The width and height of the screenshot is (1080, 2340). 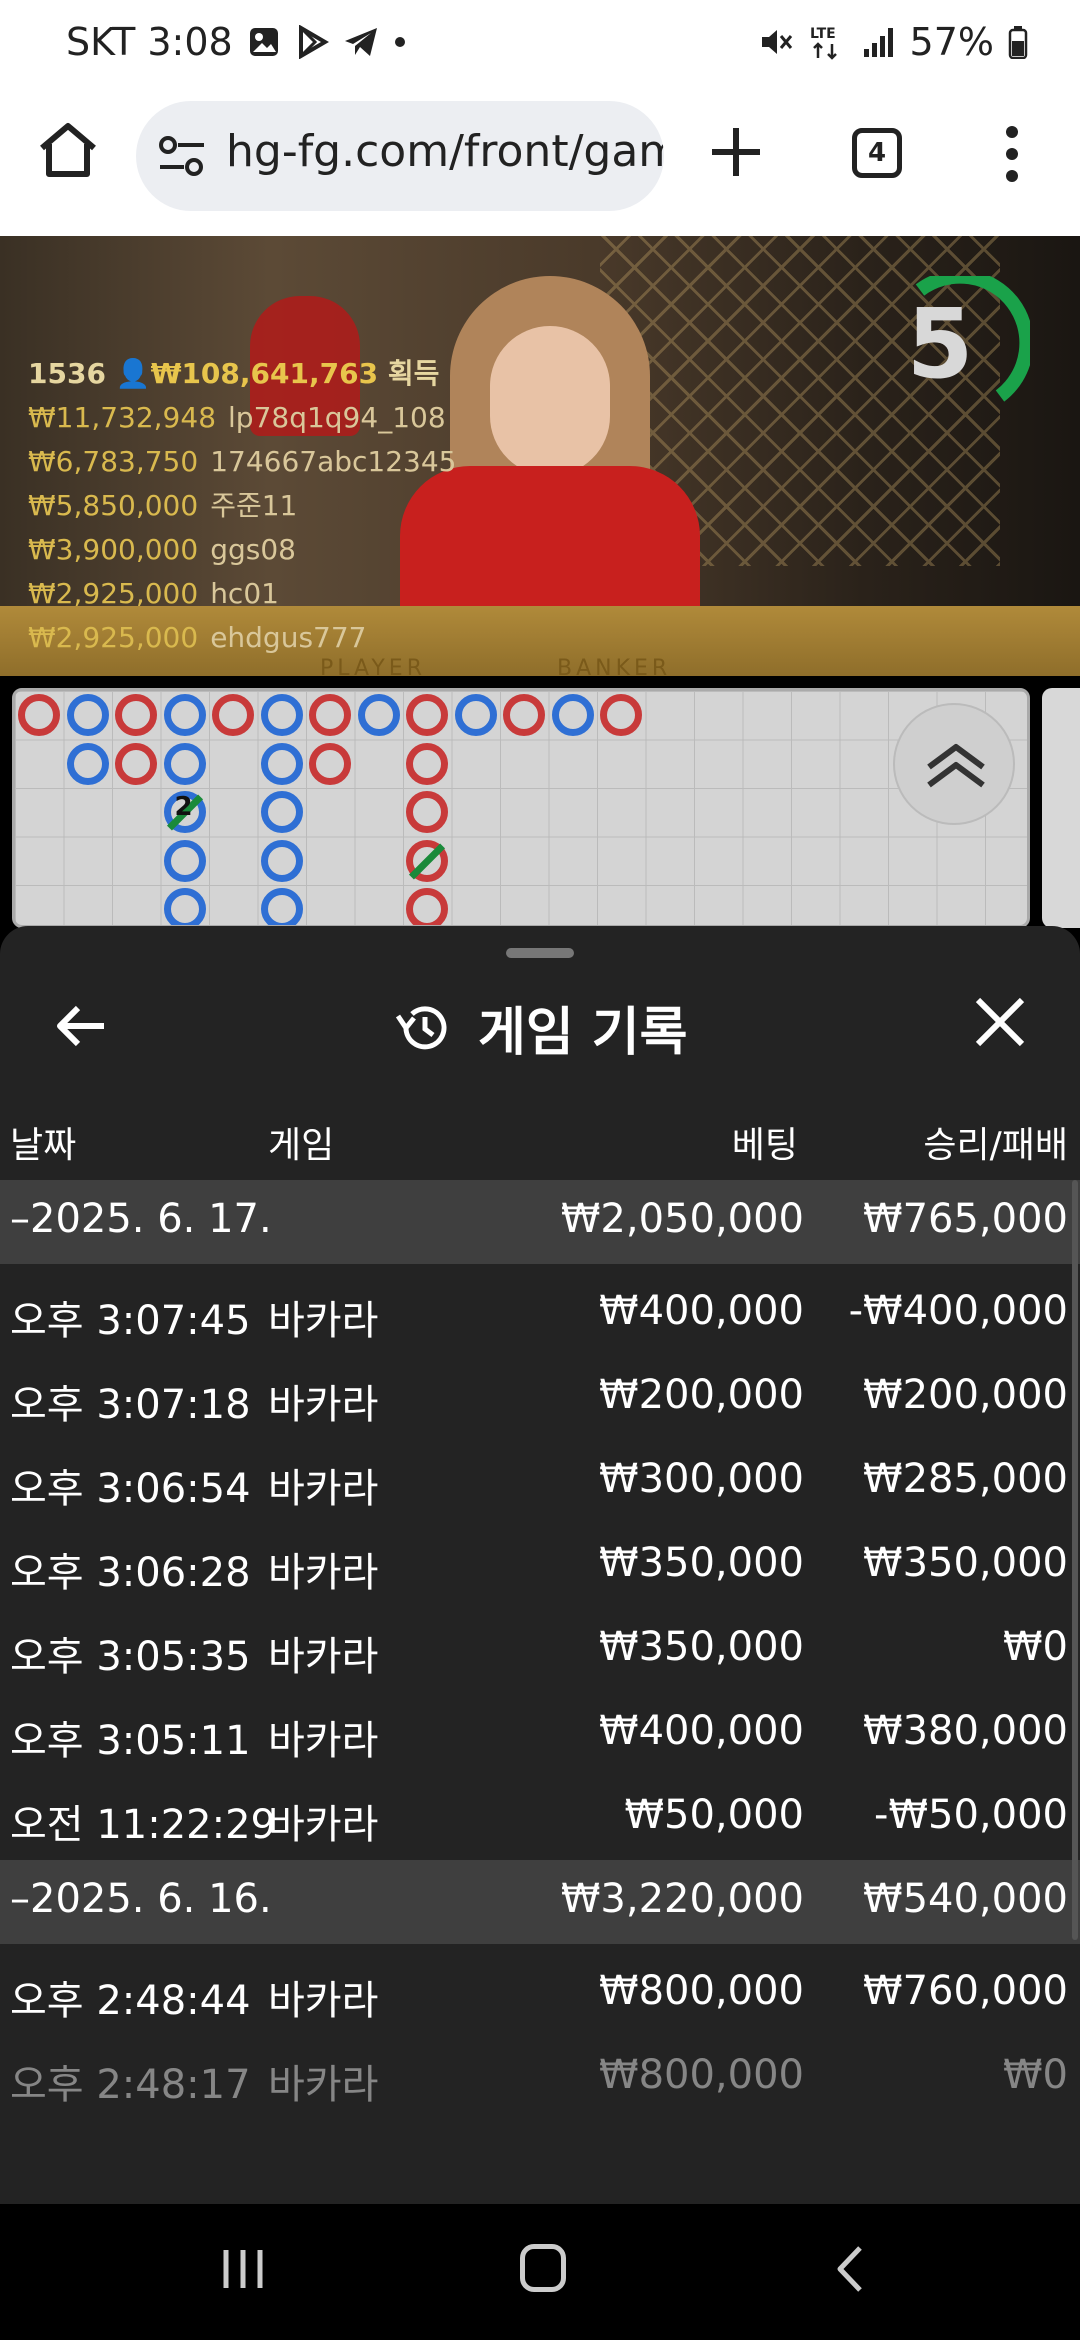 I want to click on leader-amount: ₩11,732,948, so click(x=122, y=417).